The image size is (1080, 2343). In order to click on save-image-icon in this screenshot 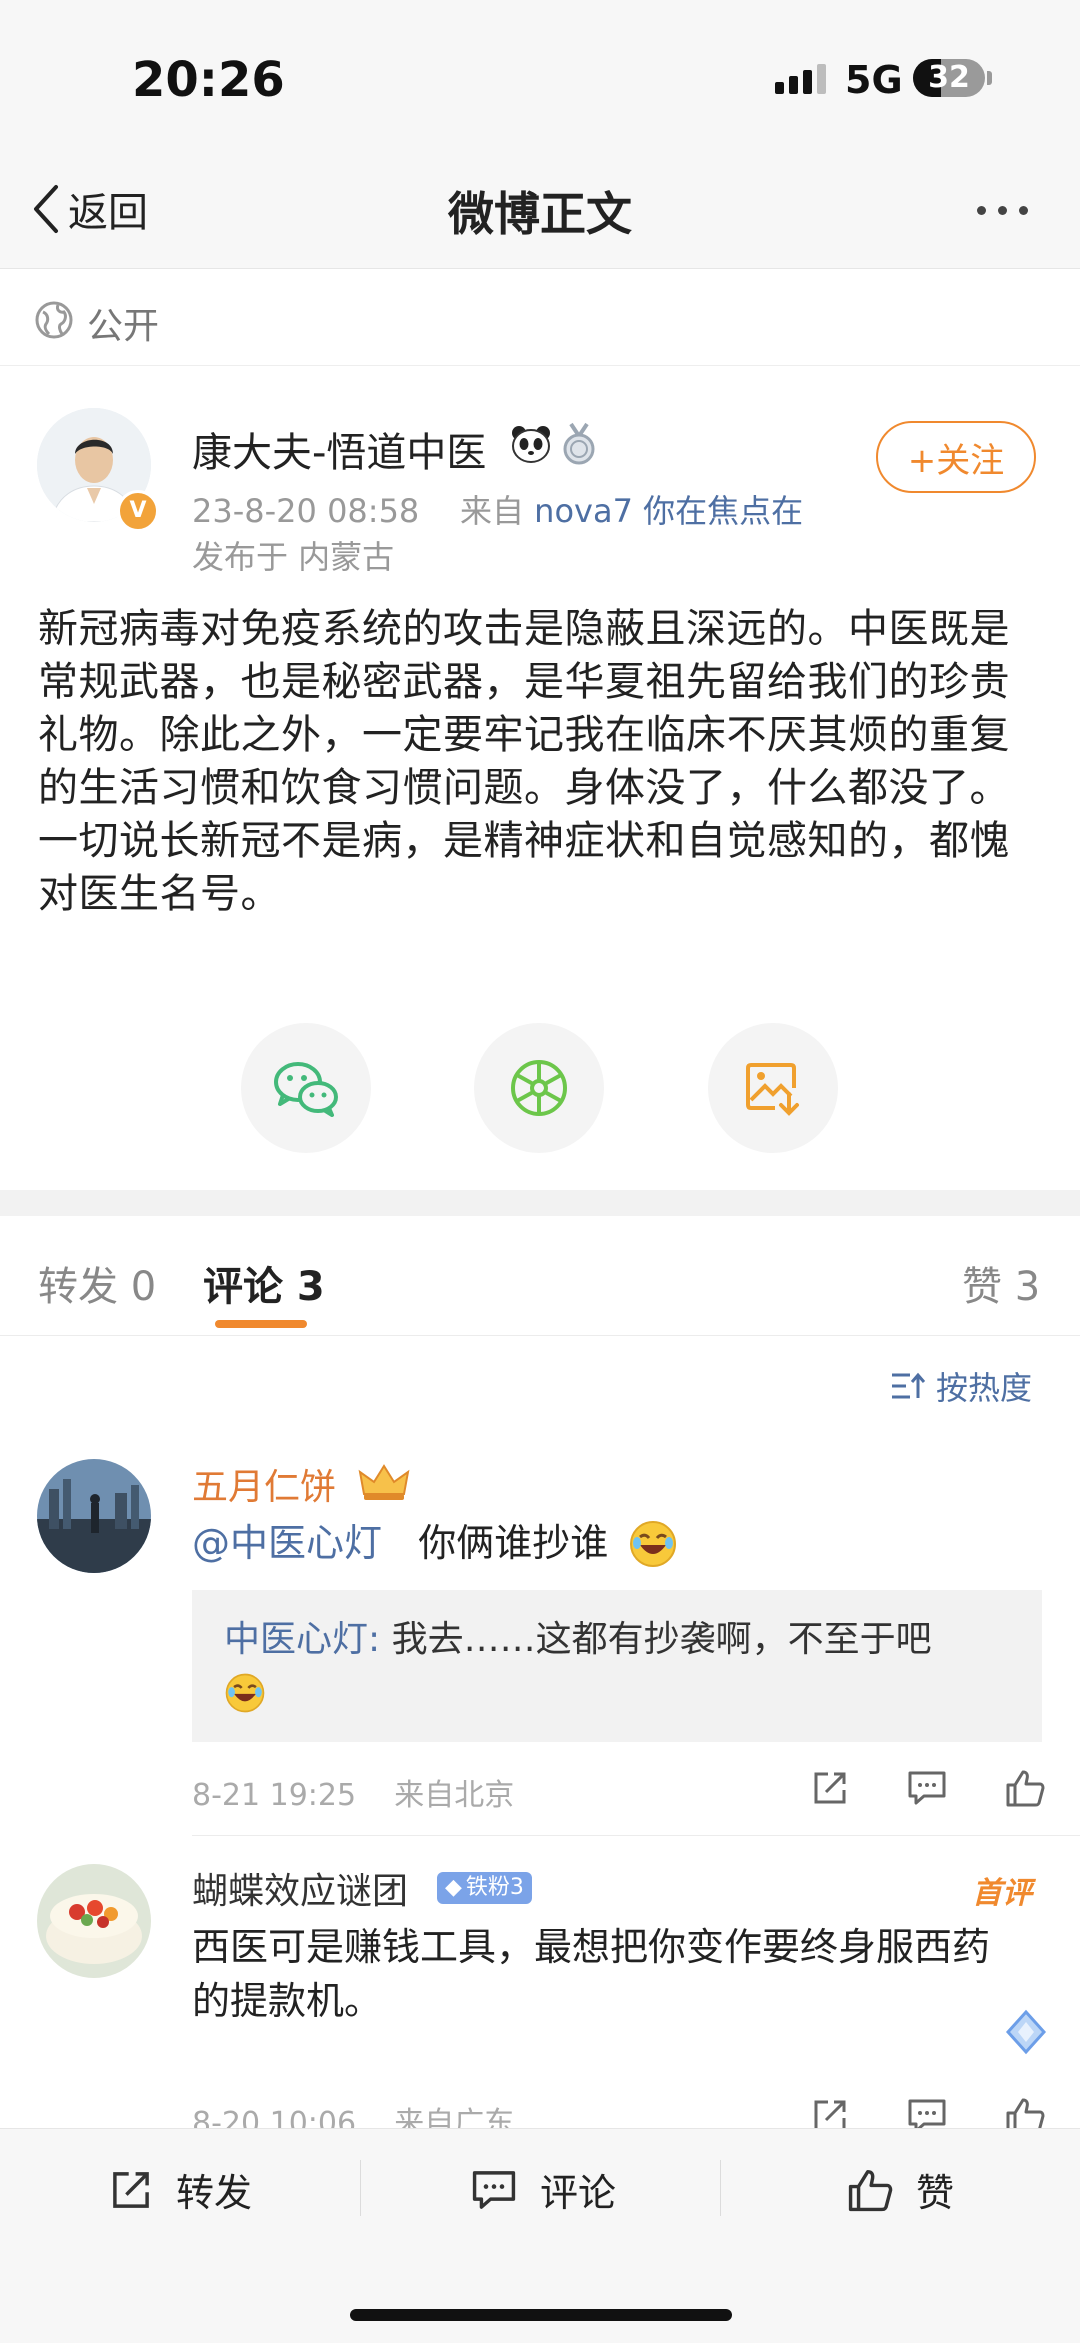, I will do `click(772, 1089)`.